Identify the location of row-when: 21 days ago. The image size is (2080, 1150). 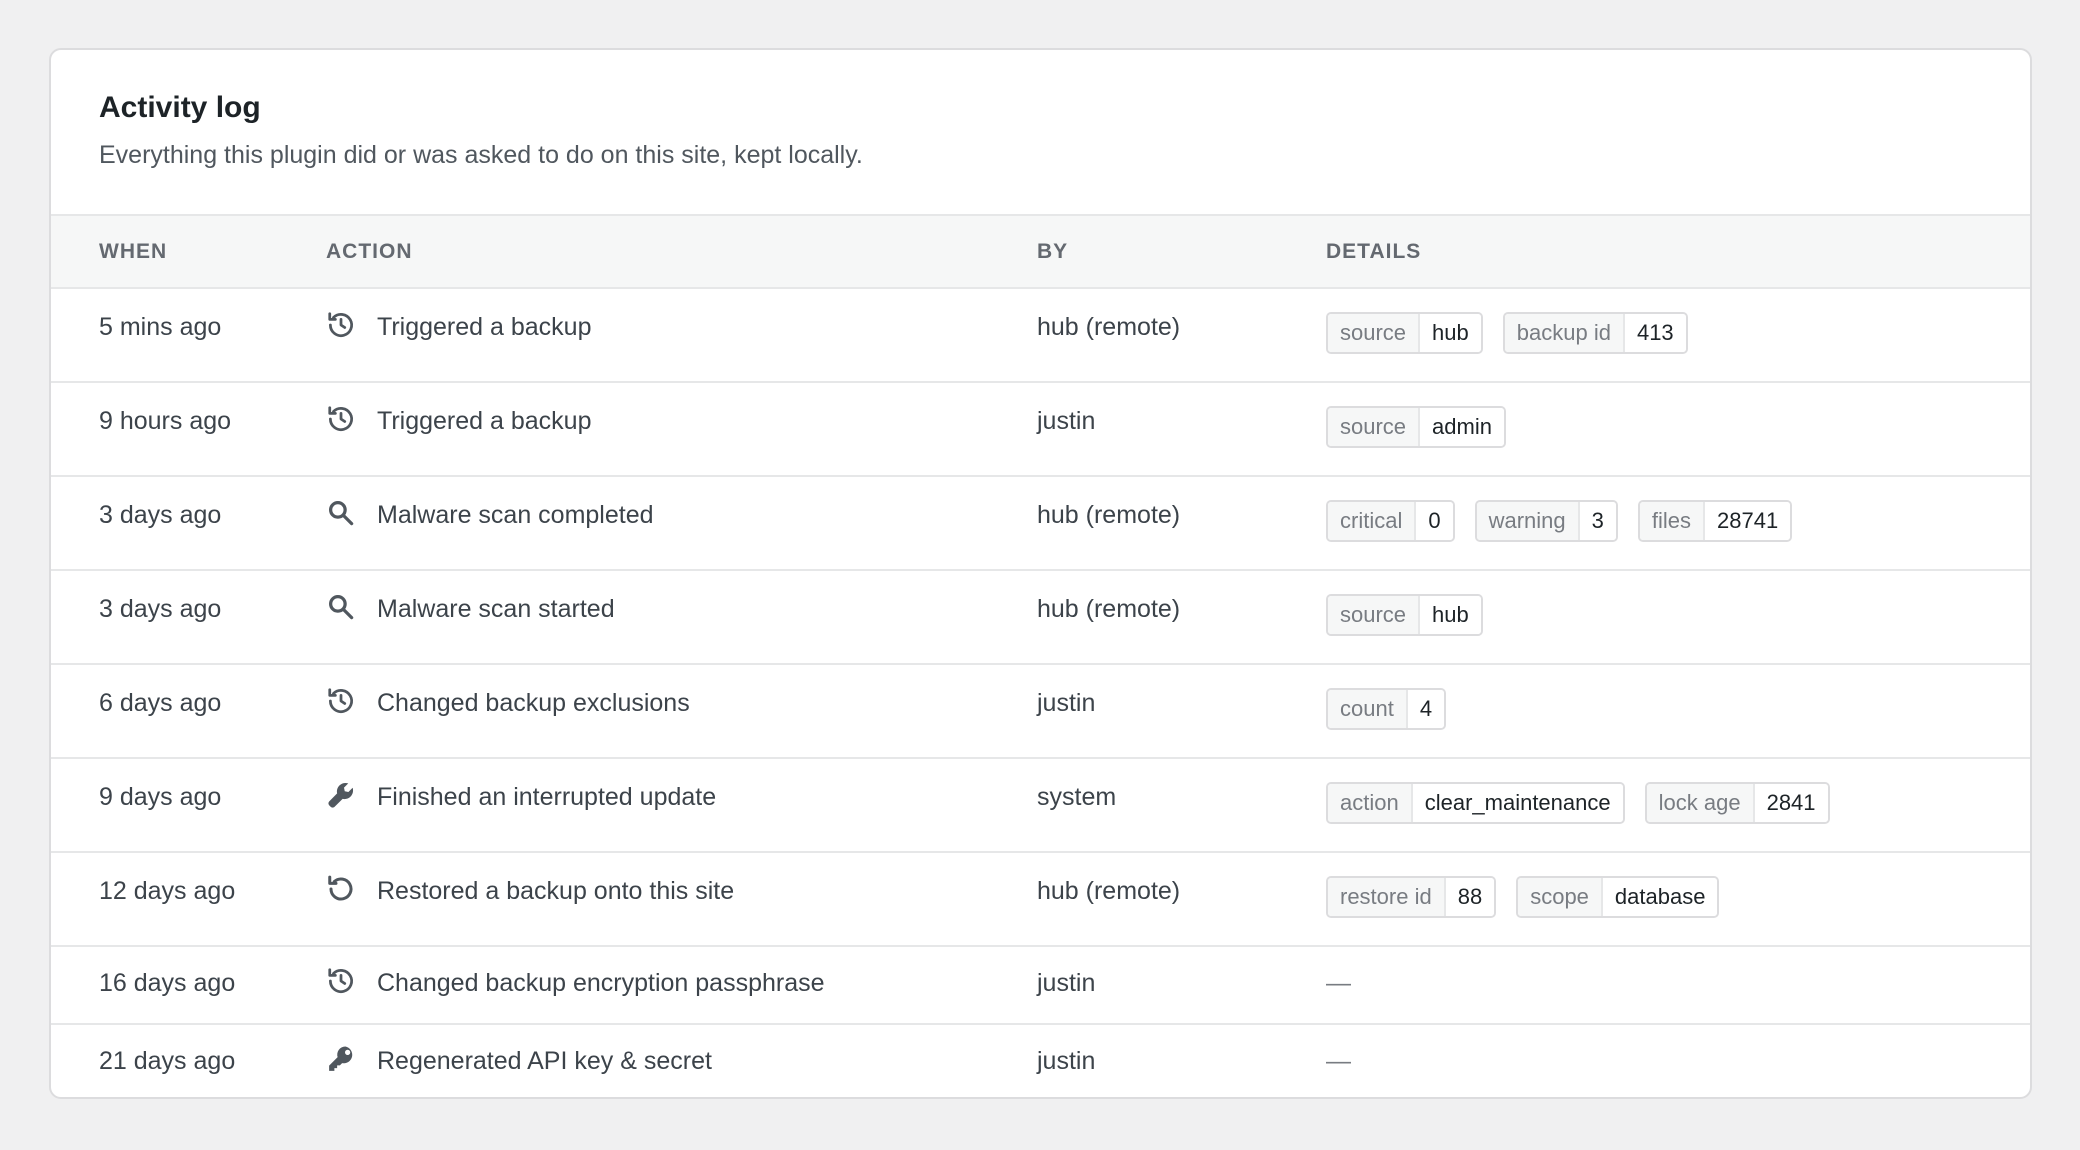
(167, 1061).